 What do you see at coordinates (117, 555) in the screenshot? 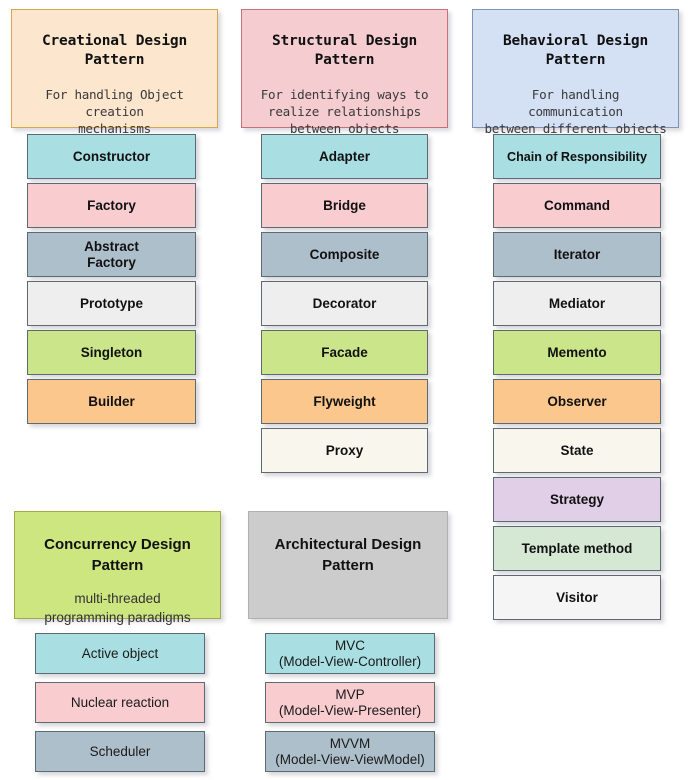
I see `category-title-concurrency: Concurrency Design Pattern` at bounding box center [117, 555].